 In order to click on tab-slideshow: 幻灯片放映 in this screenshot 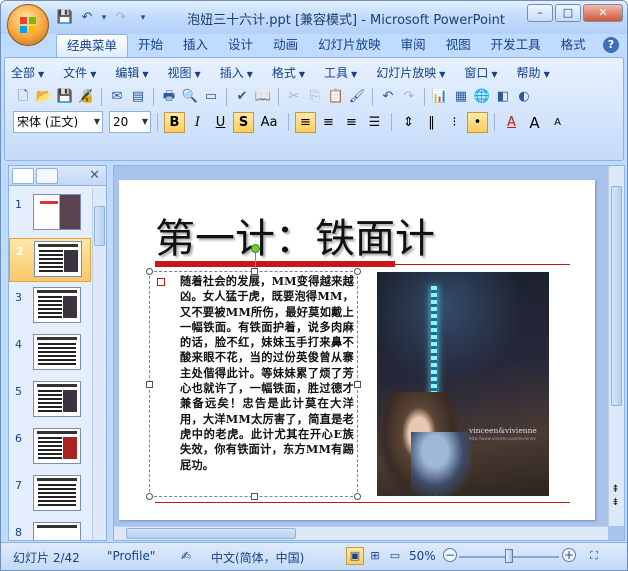, I will do `click(349, 46)`.